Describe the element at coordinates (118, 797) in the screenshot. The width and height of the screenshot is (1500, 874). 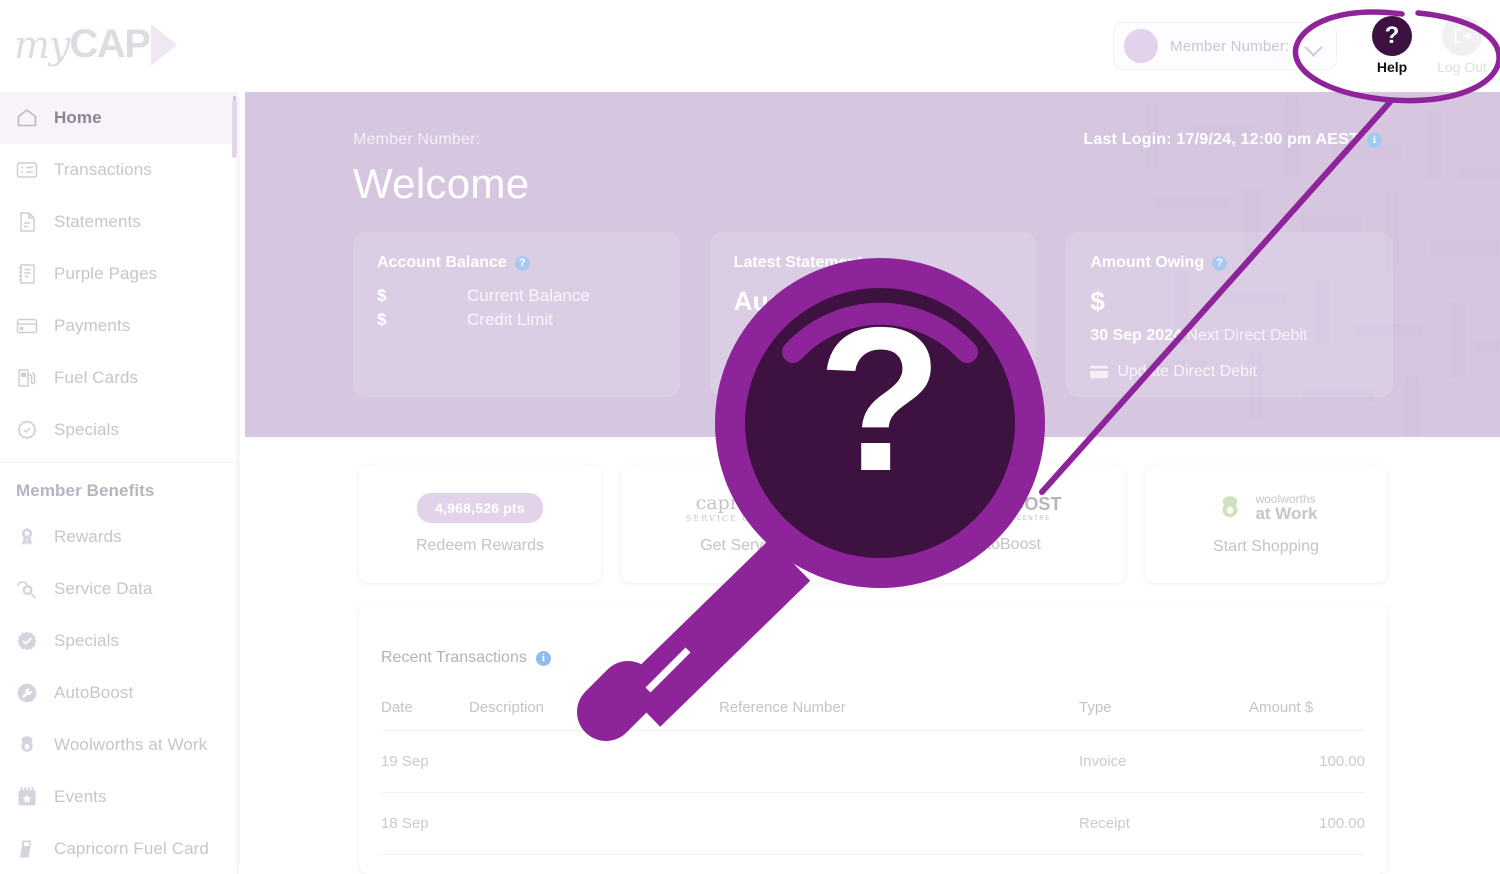
I see `sidebar-item-events: Events` at that location.